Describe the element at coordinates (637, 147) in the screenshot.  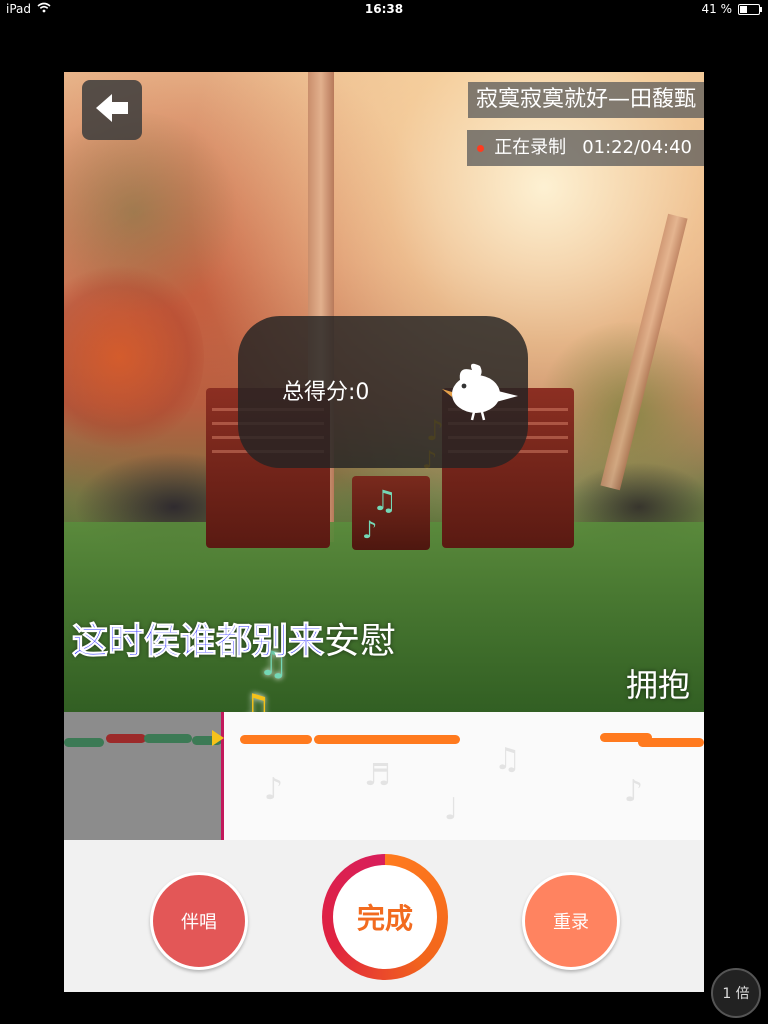
I see `recording-time: 01:22/04:40` at that location.